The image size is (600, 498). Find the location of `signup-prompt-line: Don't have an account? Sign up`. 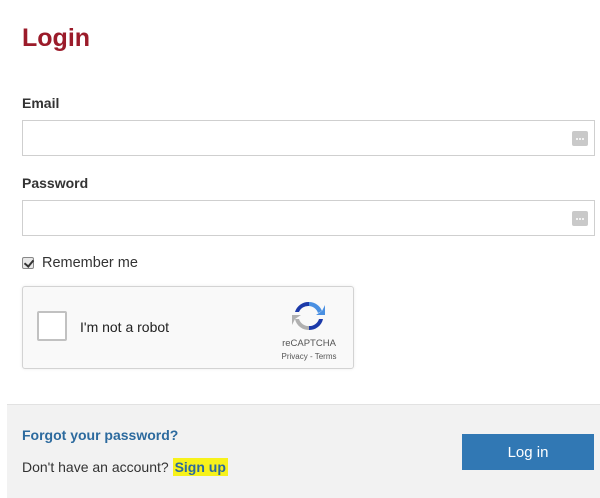

signup-prompt-line: Don't have an account? Sign up is located at coordinates (125, 467).